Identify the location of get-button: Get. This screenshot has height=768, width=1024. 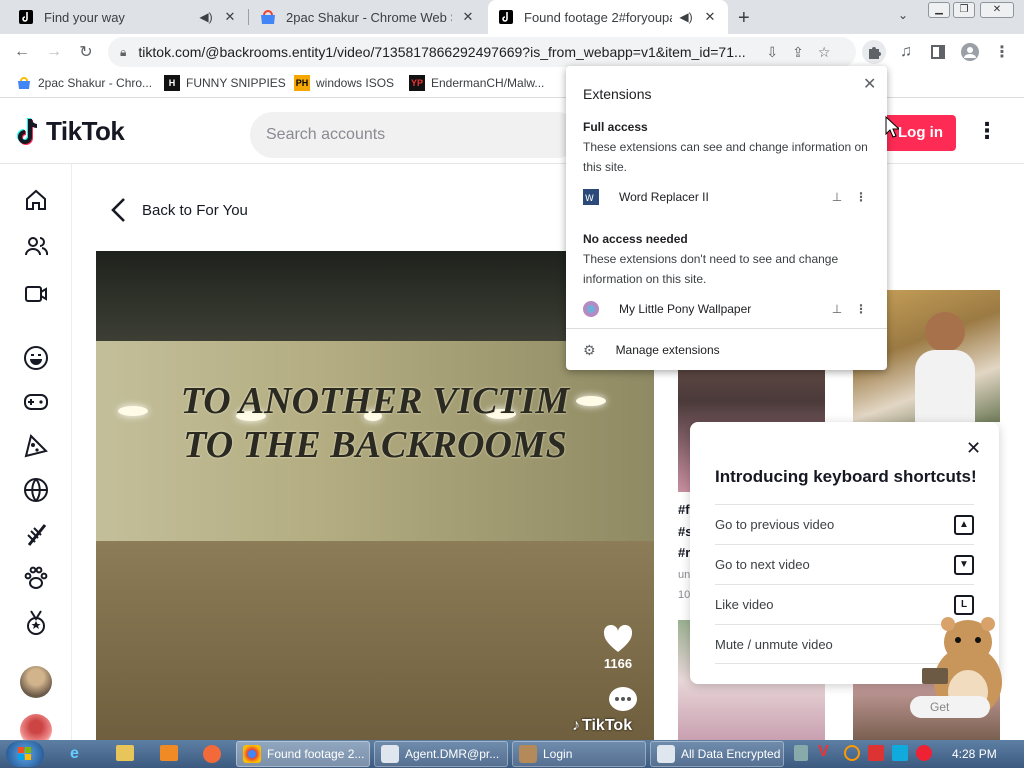
(950, 707).